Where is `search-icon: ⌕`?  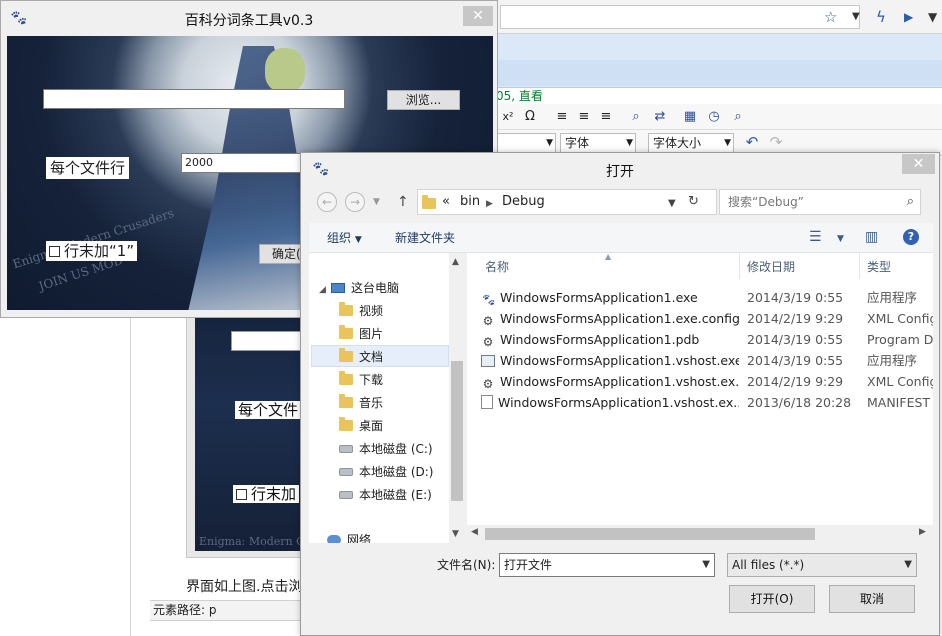 search-icon: ⌕ is located at coordinates (910, 201).